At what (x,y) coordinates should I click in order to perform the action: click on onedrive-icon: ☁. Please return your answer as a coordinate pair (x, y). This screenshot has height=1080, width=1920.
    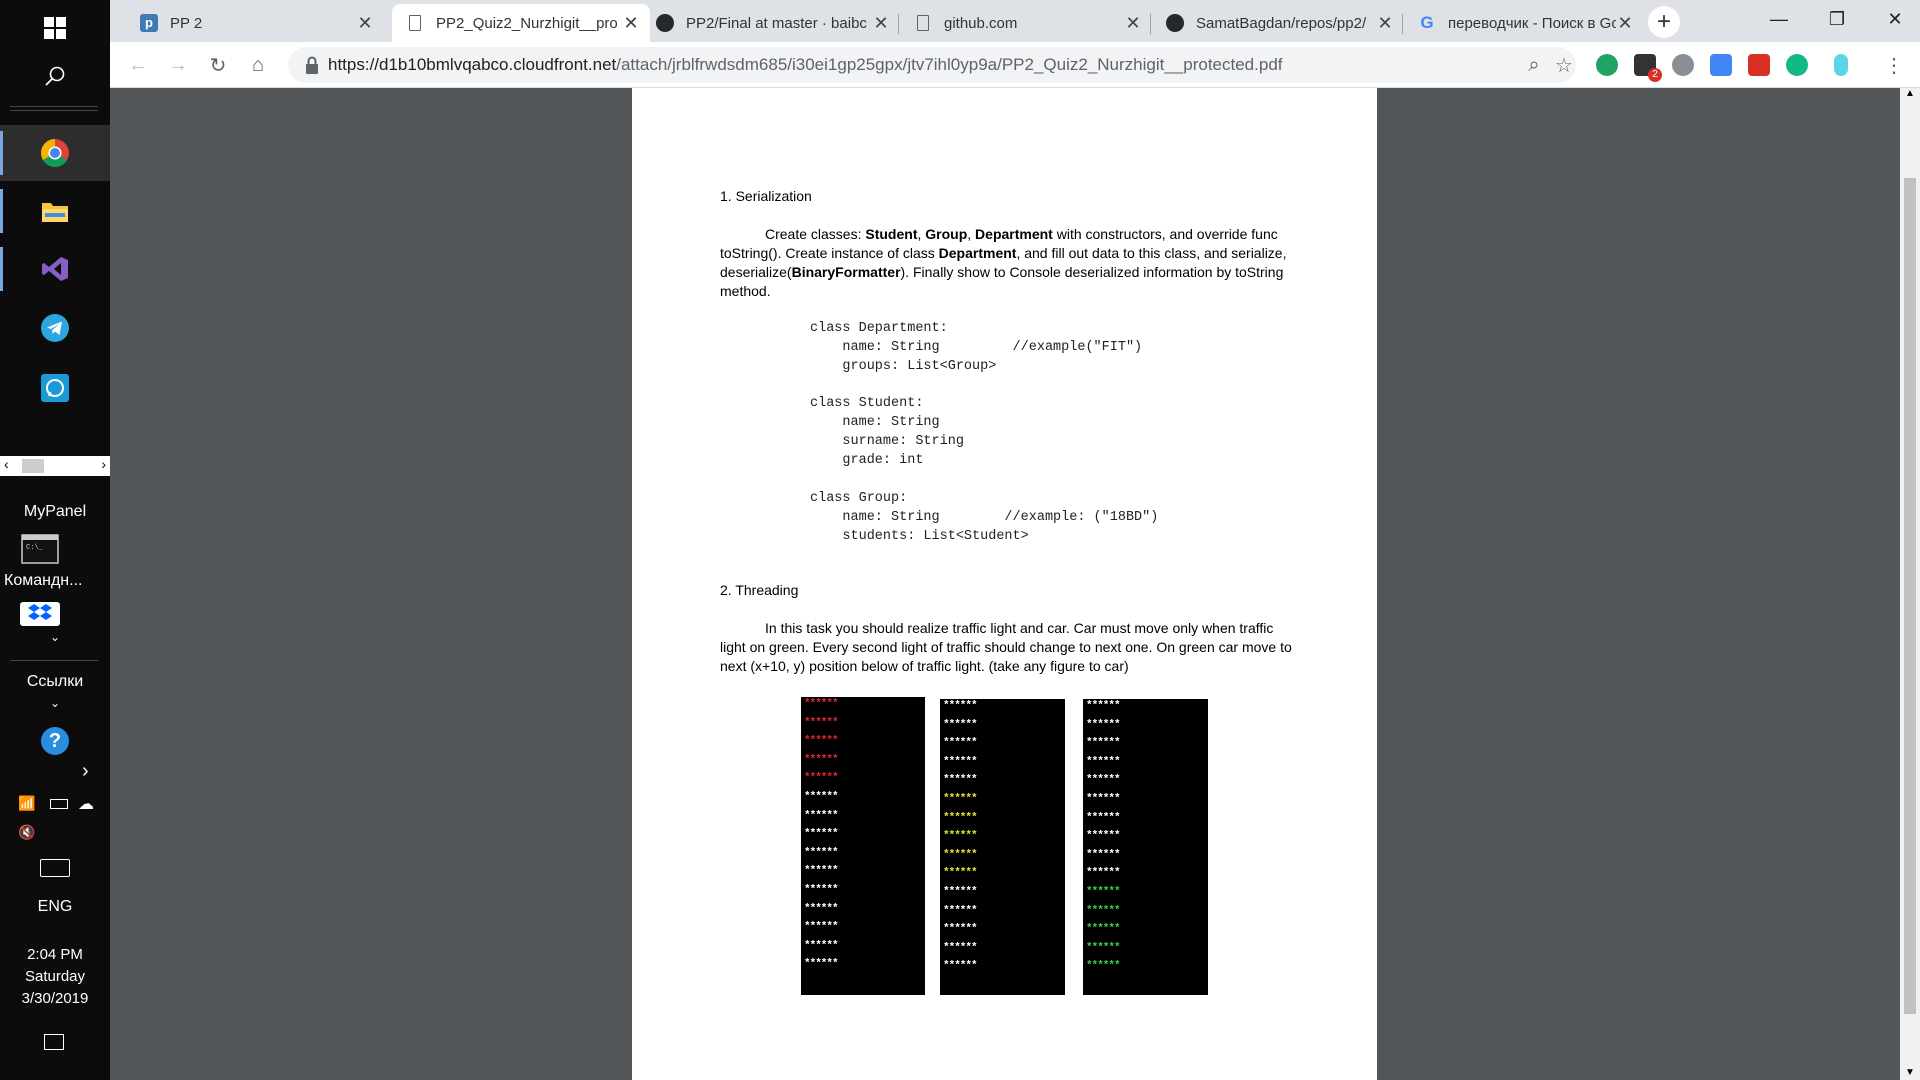
    Looking at the image, I should click on (86, 804).